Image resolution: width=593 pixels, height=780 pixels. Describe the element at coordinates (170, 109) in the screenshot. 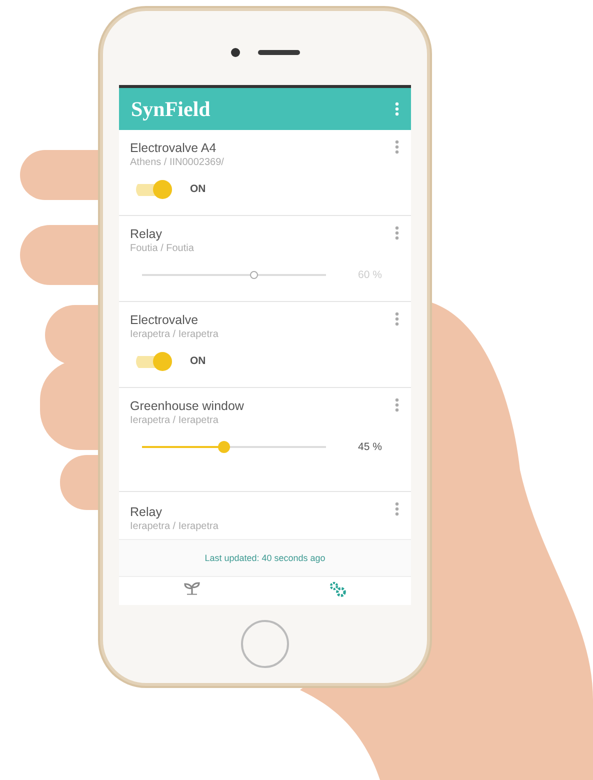

I see `app-logo: SynField` at that location.